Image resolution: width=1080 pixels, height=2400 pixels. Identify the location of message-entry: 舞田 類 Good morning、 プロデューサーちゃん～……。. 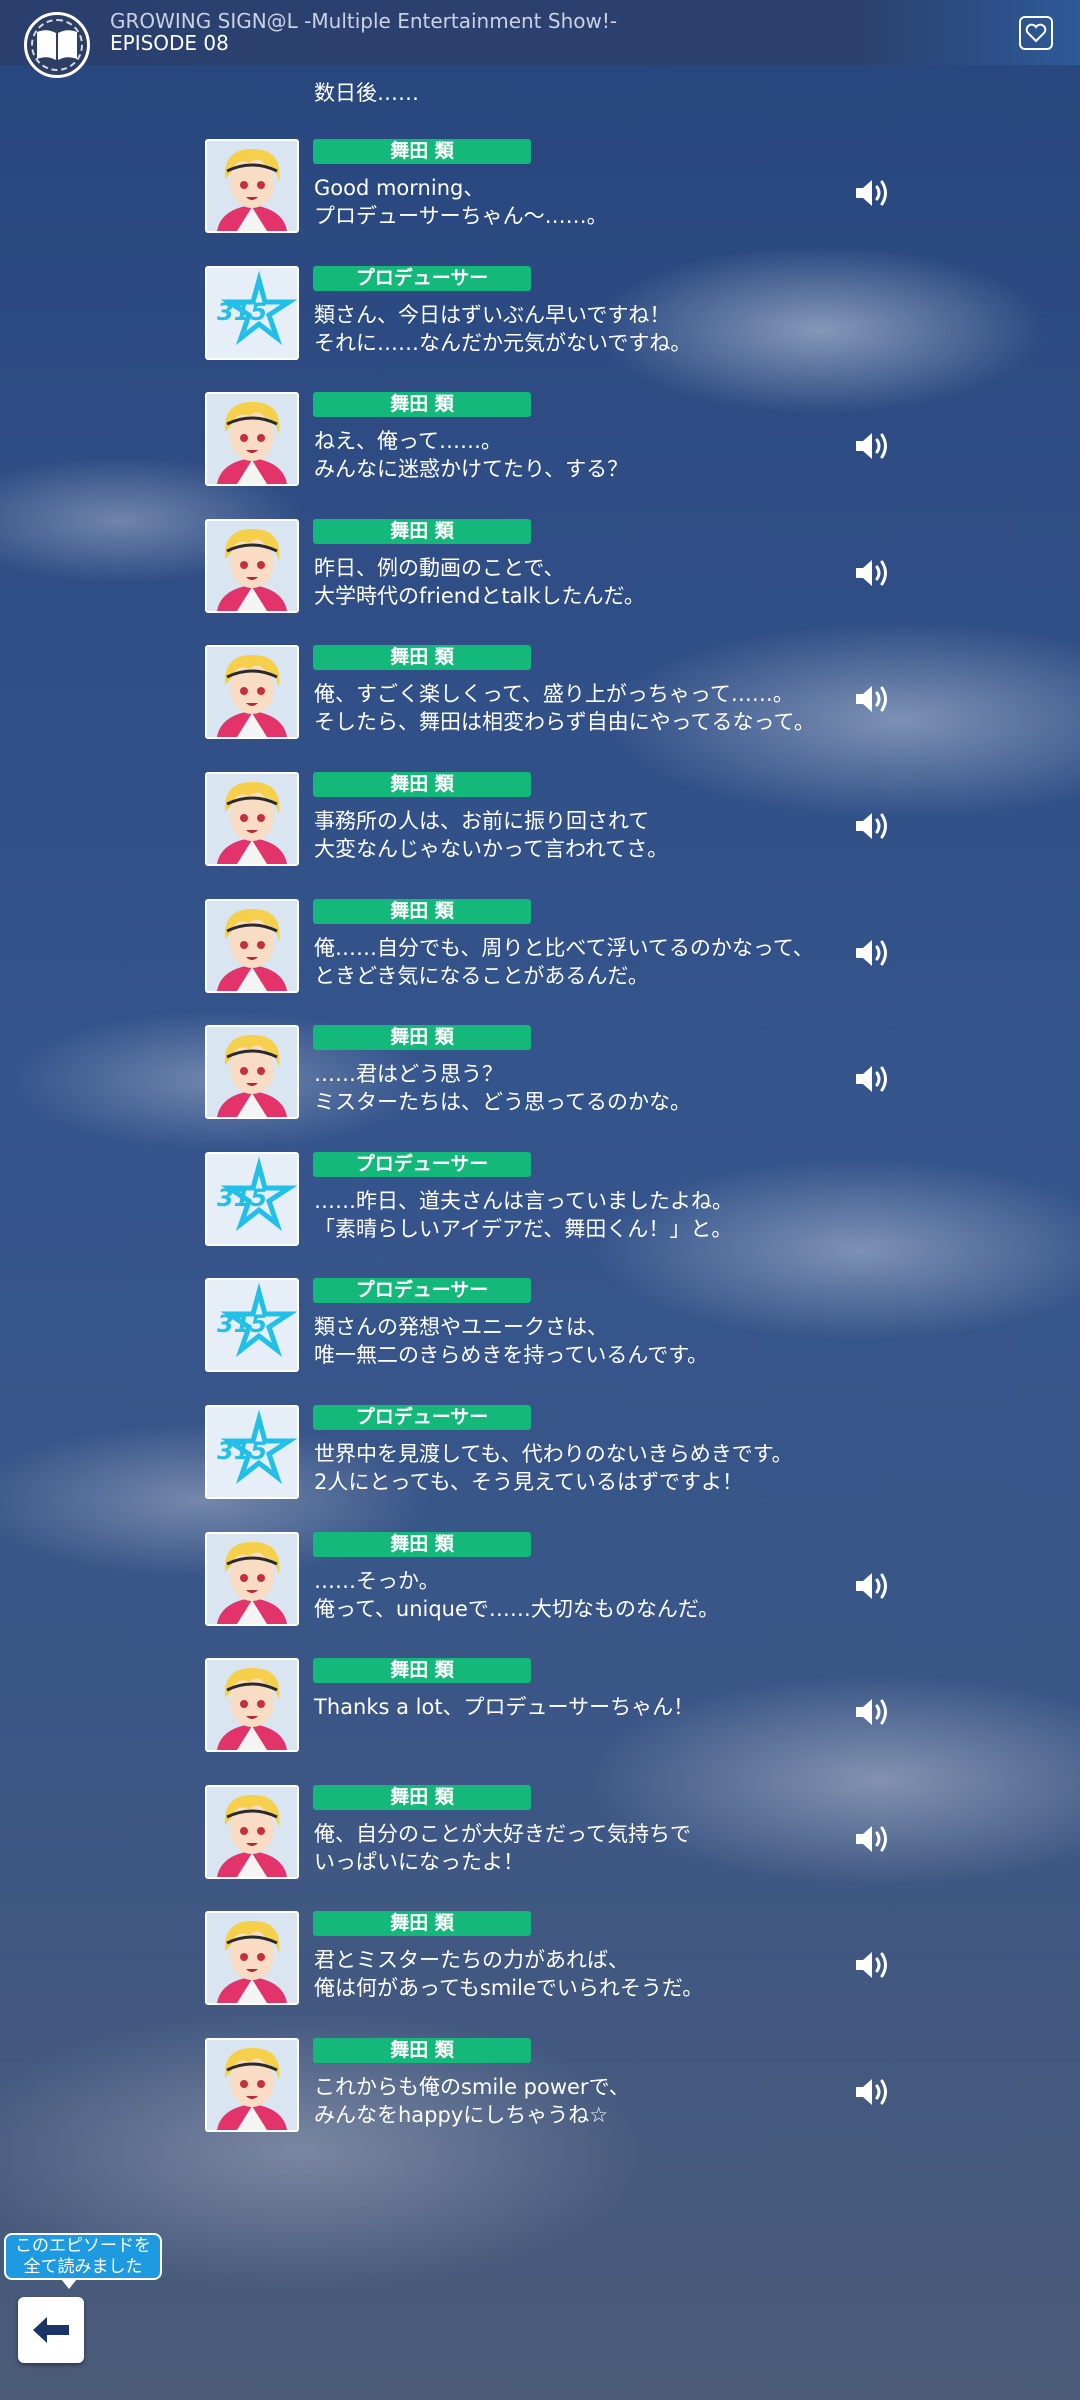
(555, 187).